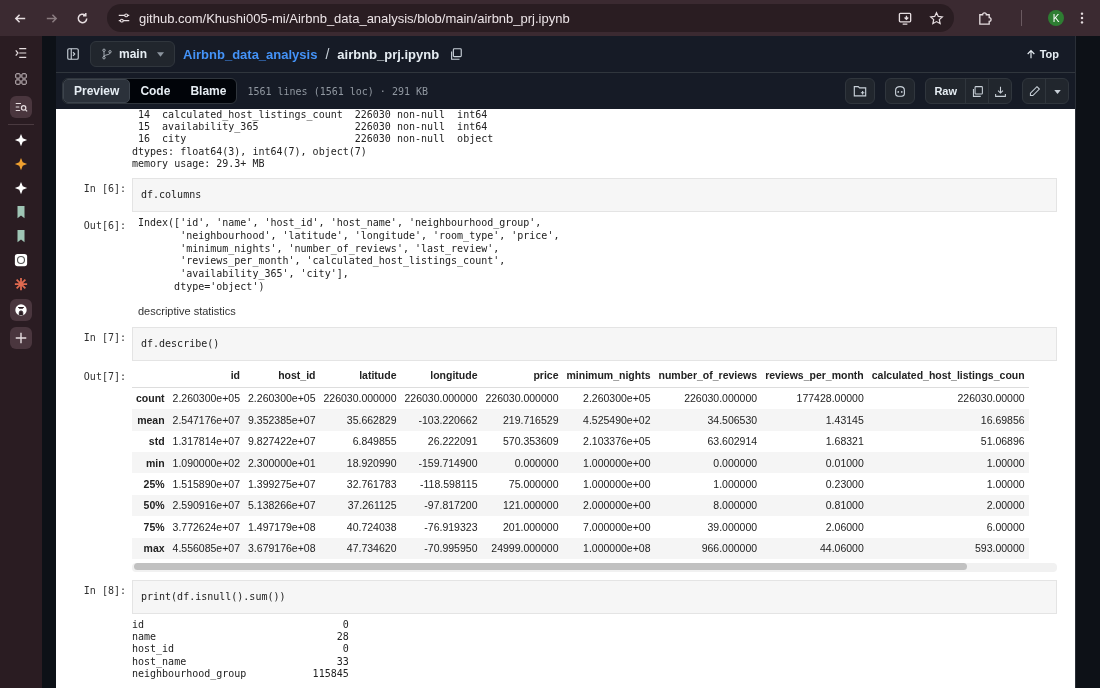  What do you see at coordinates (708, 505) in the screenshot?
I see `table-cell: 8.000000` at bounding box center [708, 505].